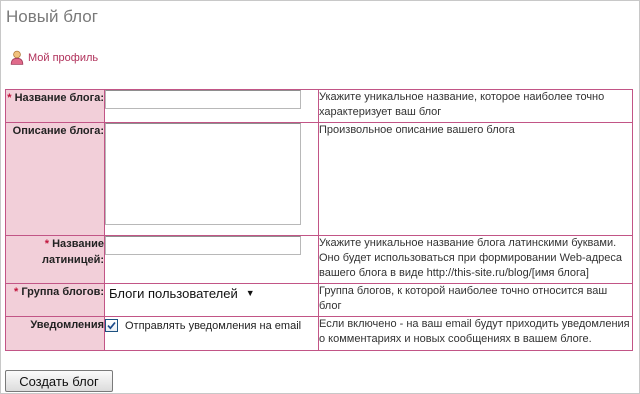  Describe the element at coordinates (250, 293) in the screenshot. I see `chevron-down-icon: ▼` at that location.